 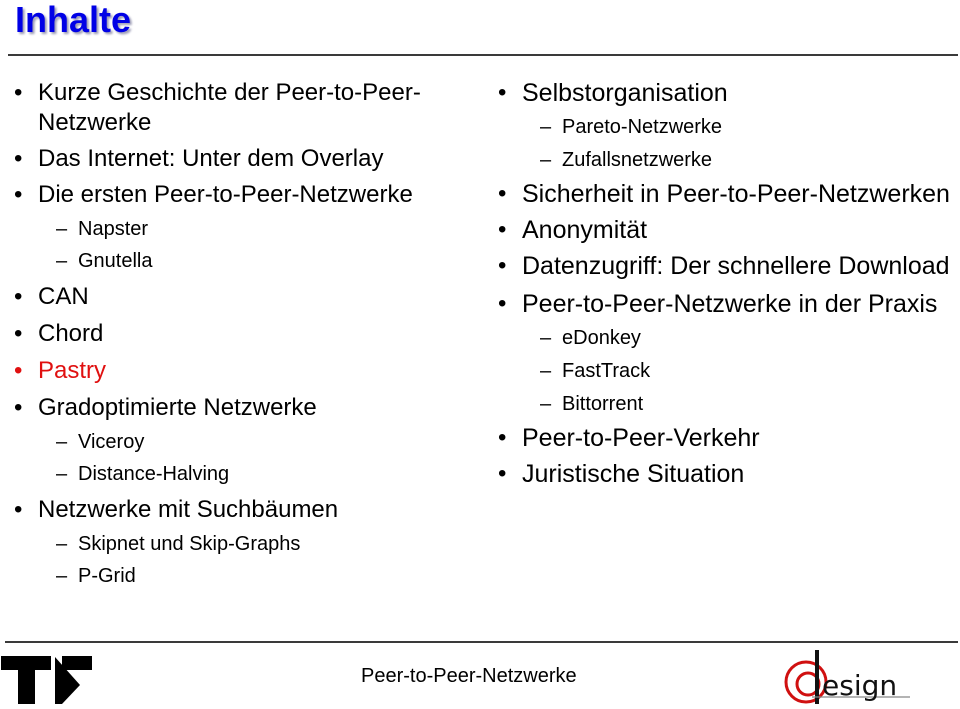 I want to click on sub-list-item: – Napster, so click(x=244, y=229).